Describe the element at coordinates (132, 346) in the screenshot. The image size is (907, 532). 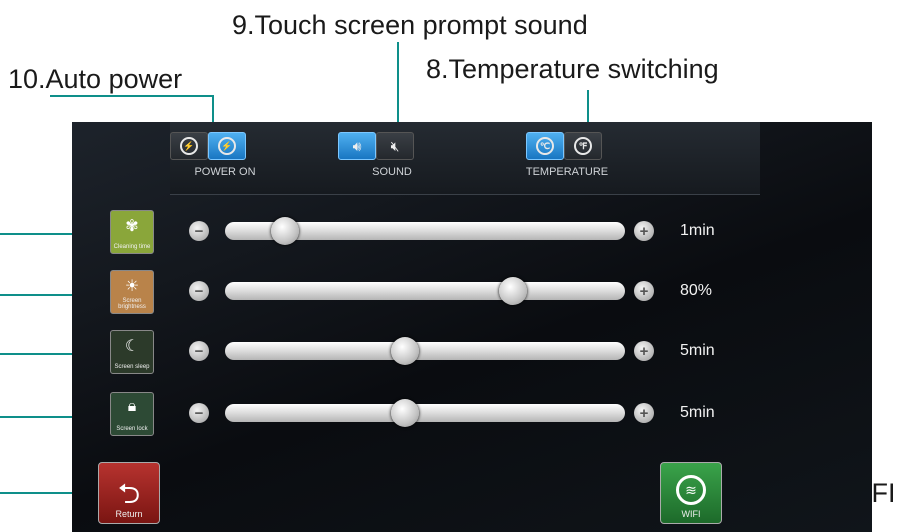
I see `screen-sleep-icon: ☾` at that location.